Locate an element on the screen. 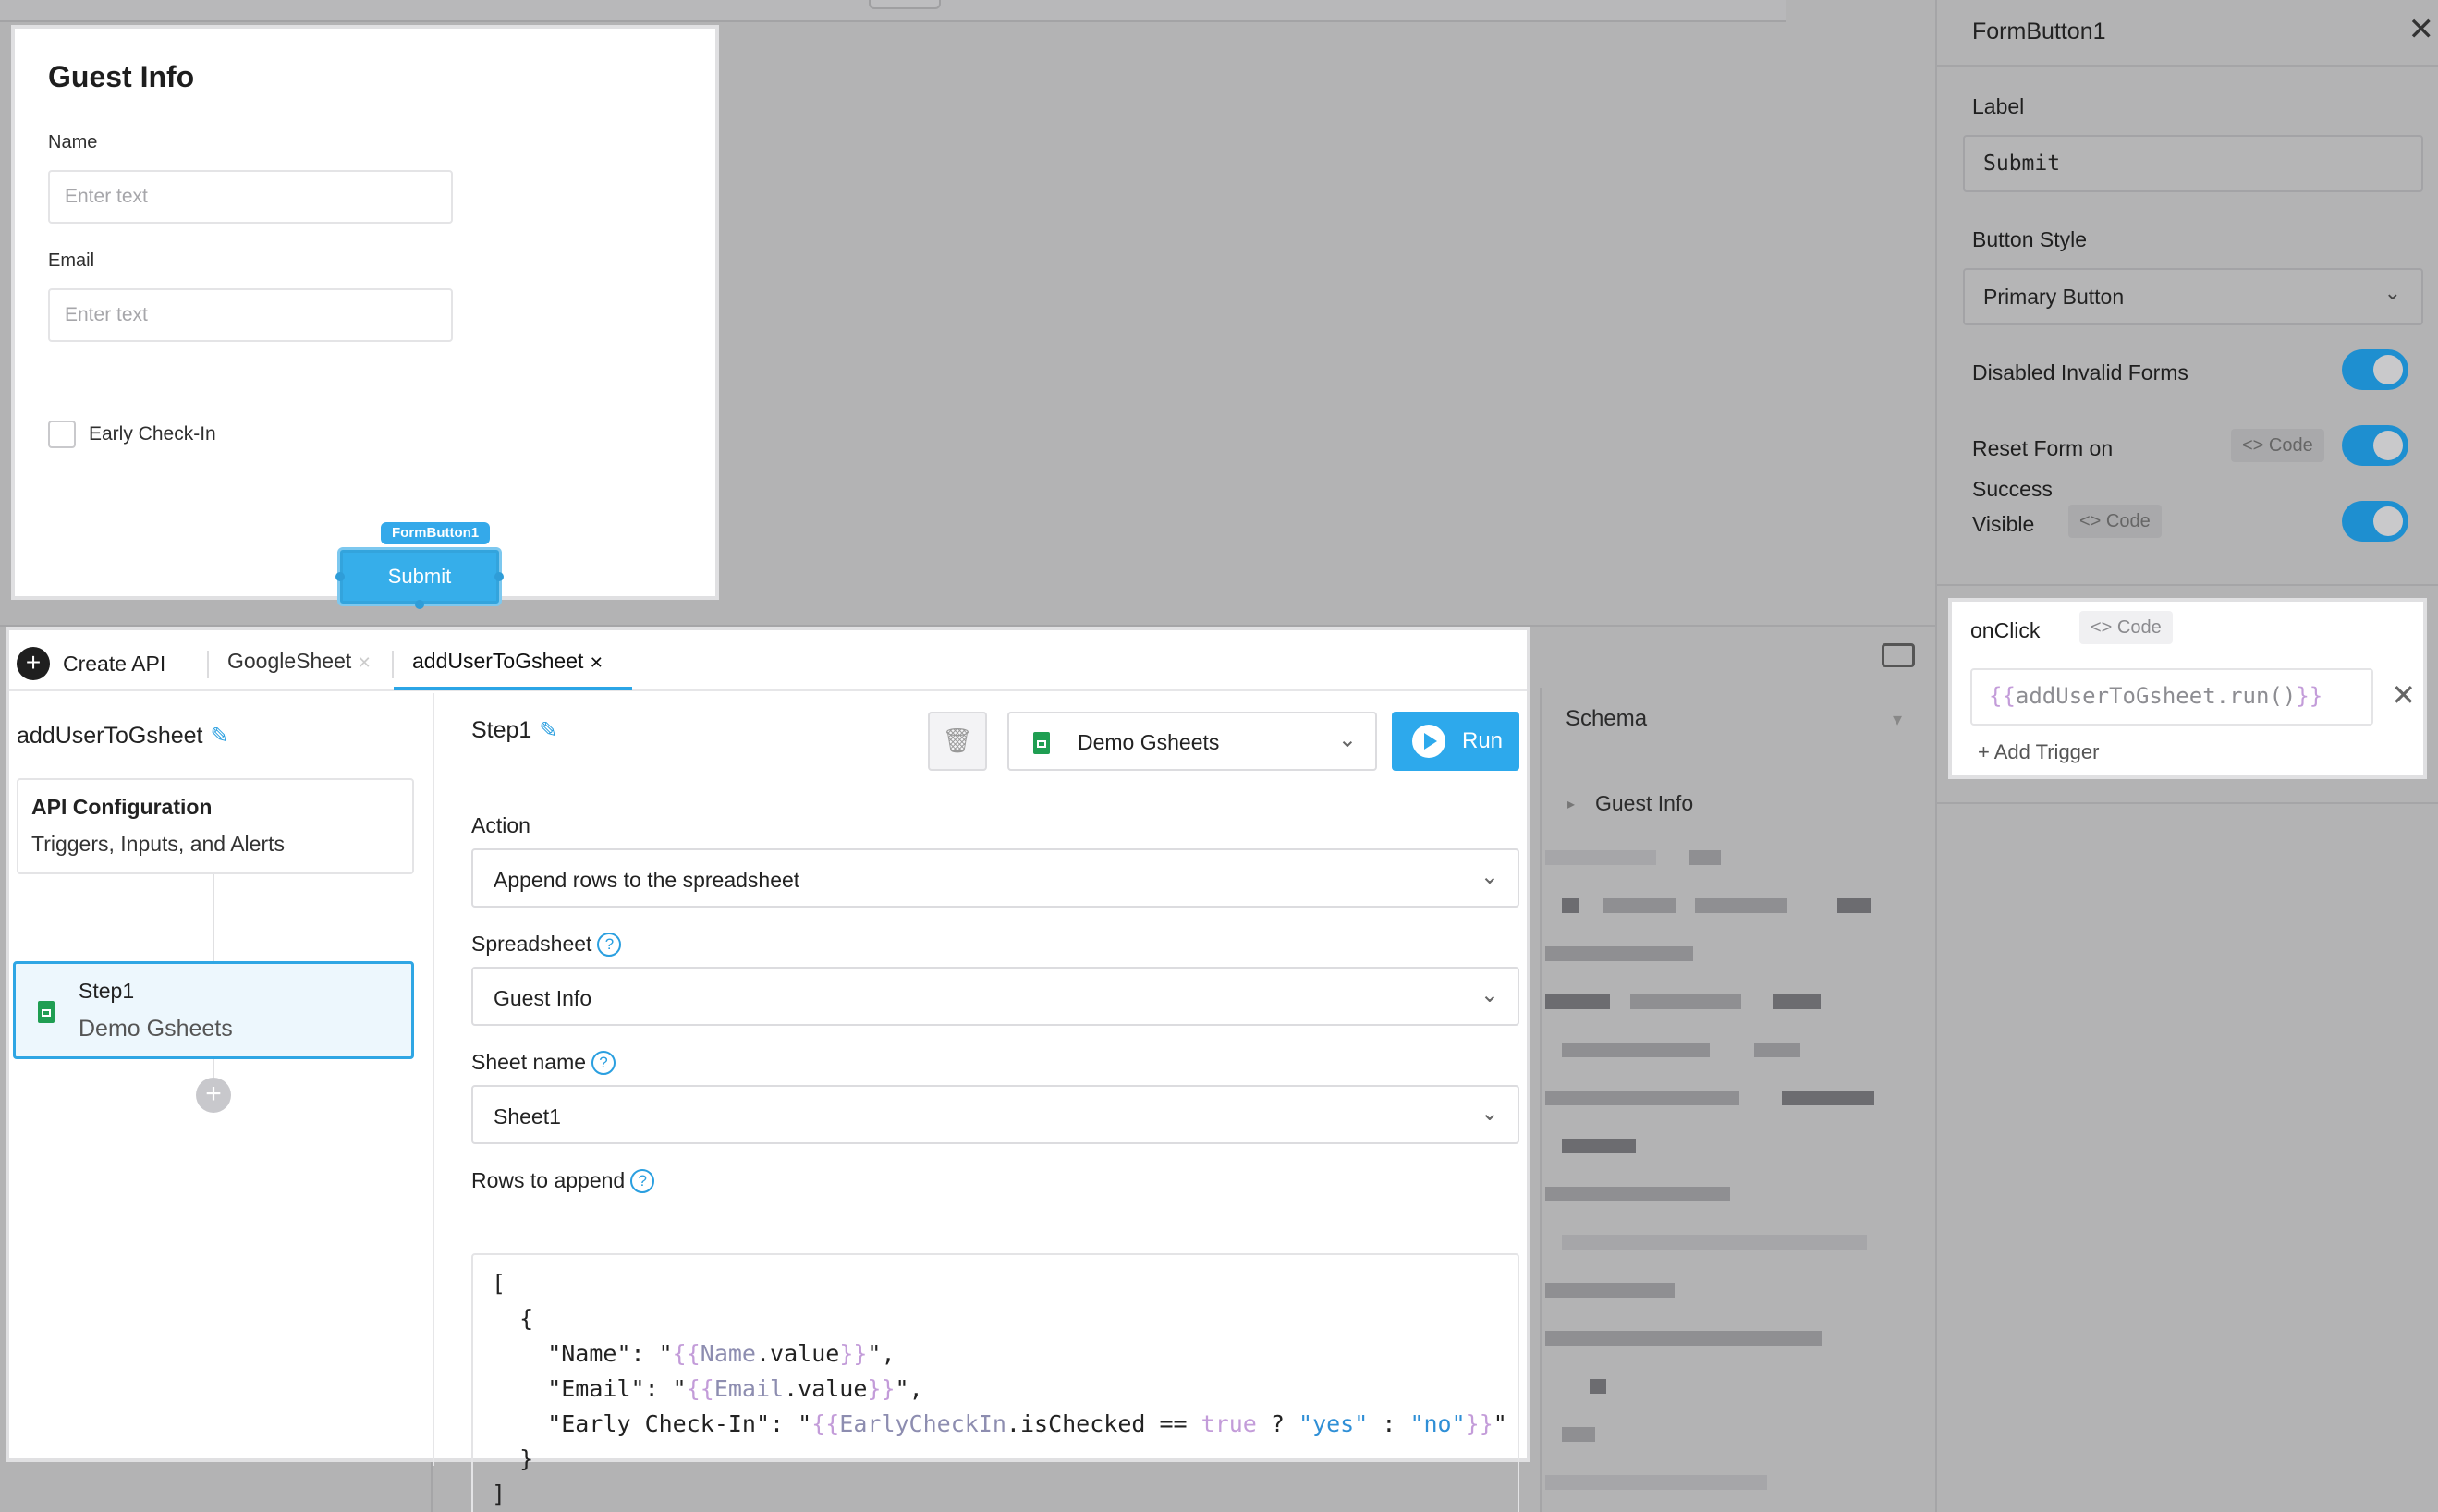 The image size is (2438, 1512). label-title: Label is located at coordinates (1999, 106).